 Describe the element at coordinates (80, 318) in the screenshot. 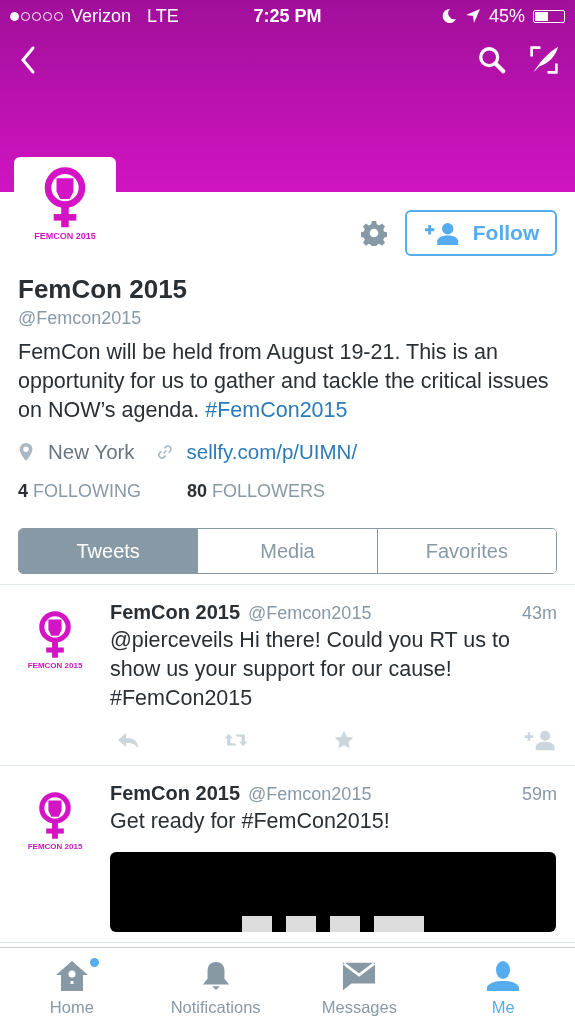

I see `profile-handle: @Femcon2015` at that location.